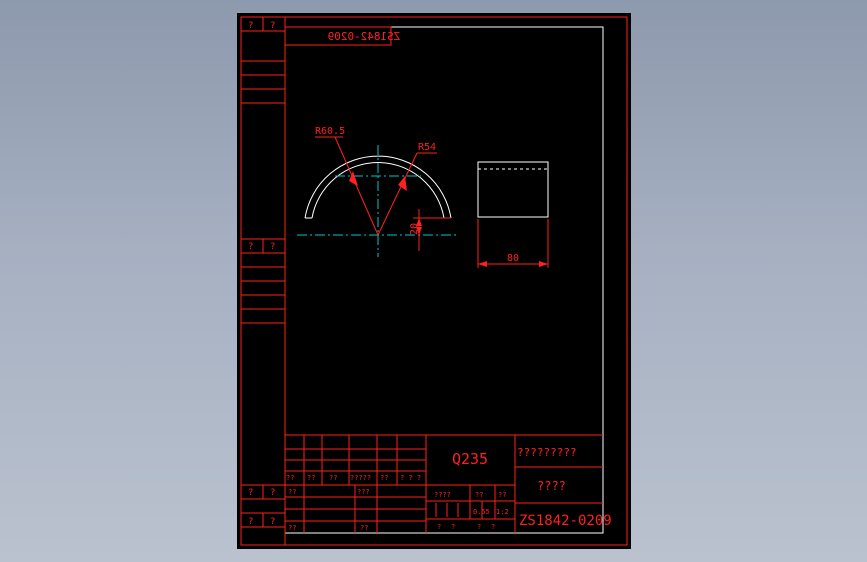 Image resolution: width=867 pixels, height=562 pixels. Describe the element at coordinates (453, 527) in the screenshot. I see `sheet-label-right: ?` at that location.